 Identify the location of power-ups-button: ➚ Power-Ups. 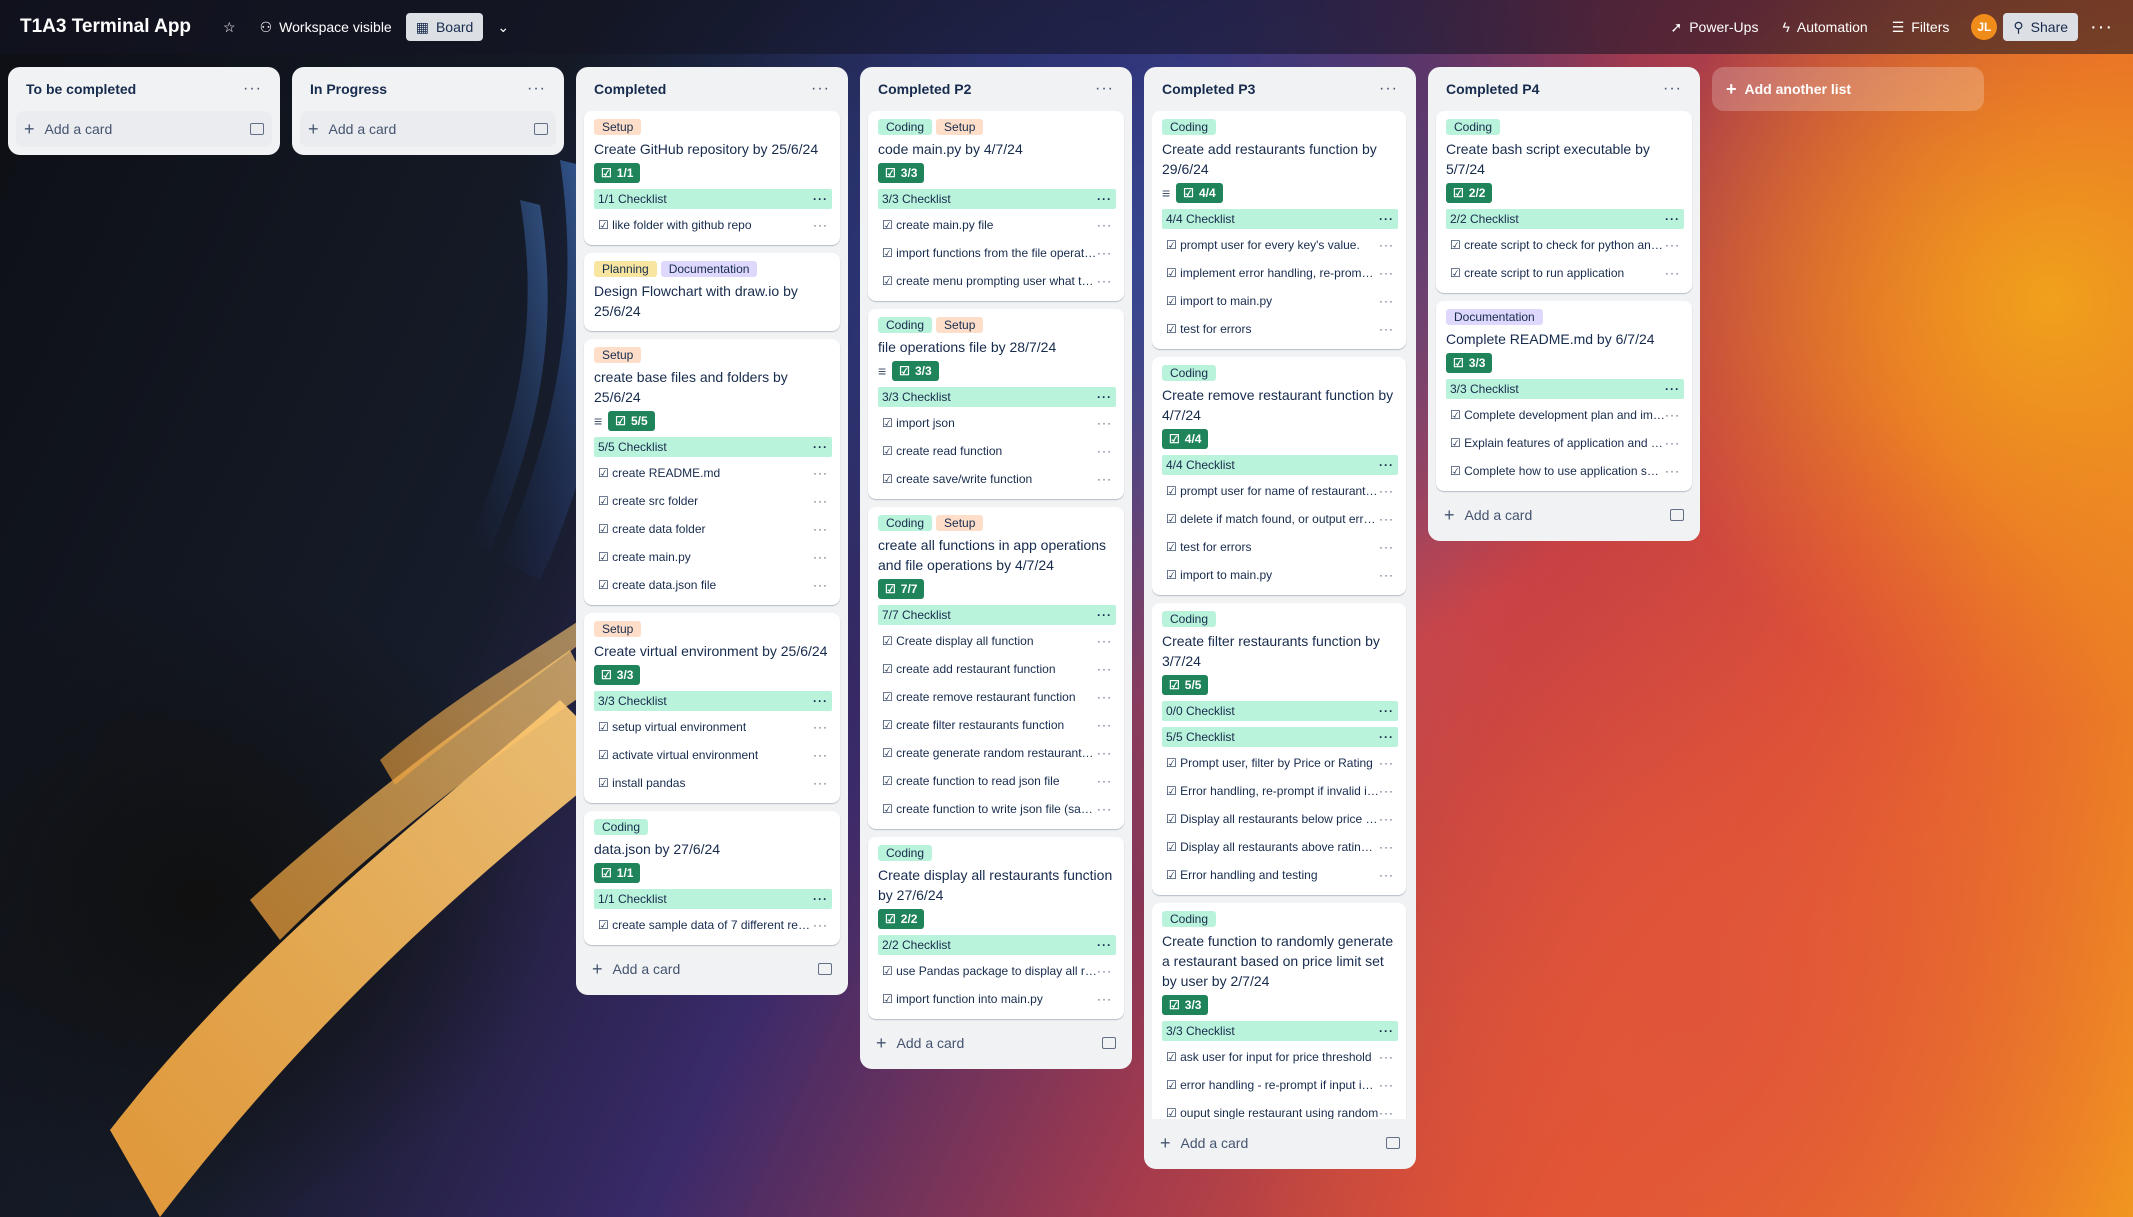
(1714, 27).